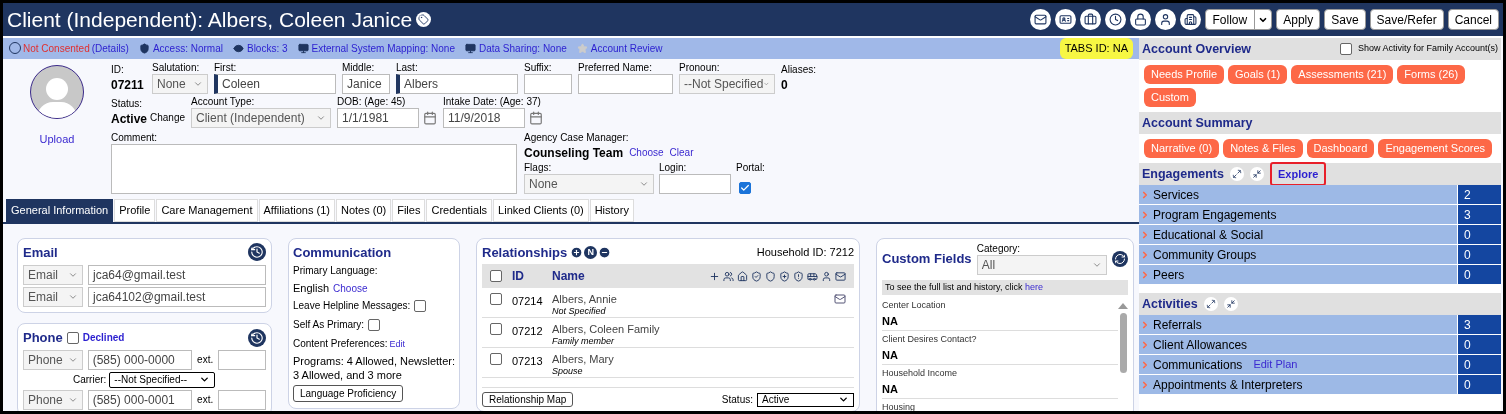 Image resolution: width=1506 pixels, height=414 pixels. Describe the element at coordinates (140, 399) in the screenshot. I see `phone-field: (585) 000-0001` at that location.